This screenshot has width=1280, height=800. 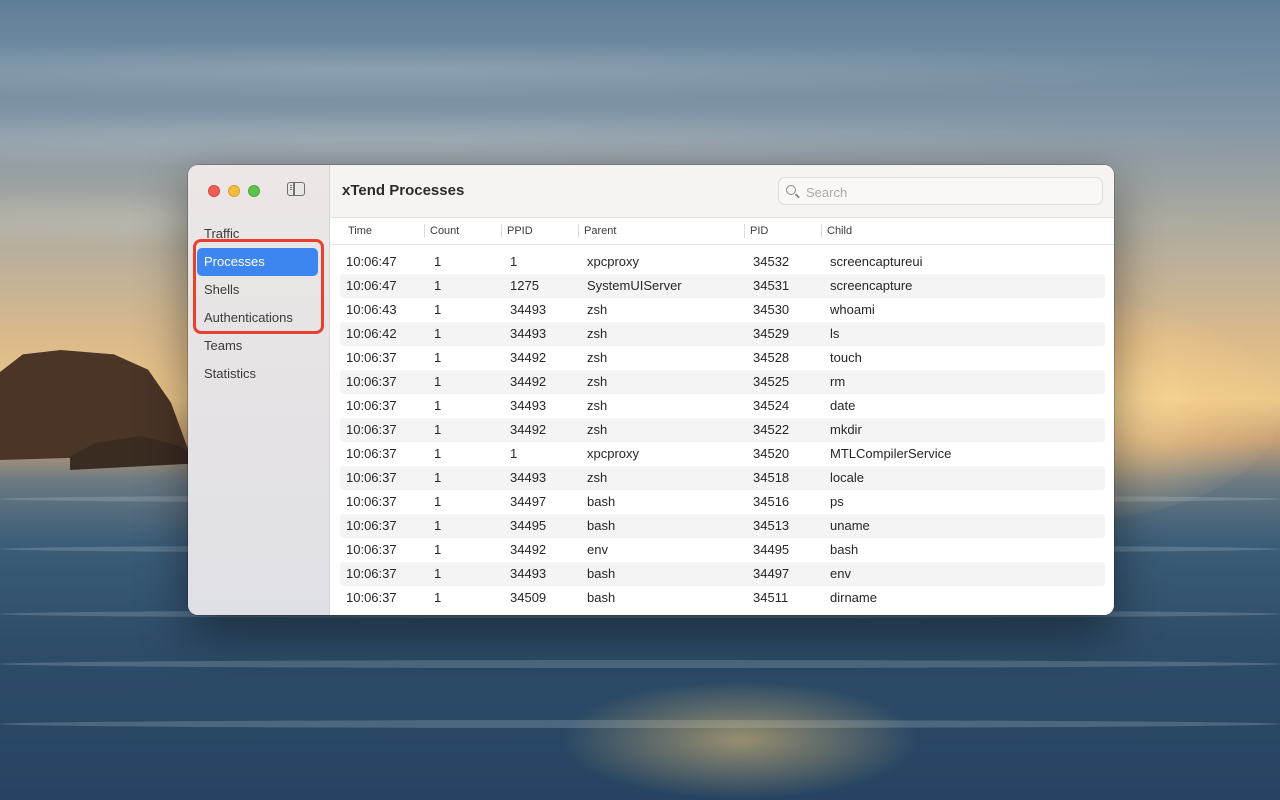 I want to click on column-header-child: Child, so click(x=961, y=231).